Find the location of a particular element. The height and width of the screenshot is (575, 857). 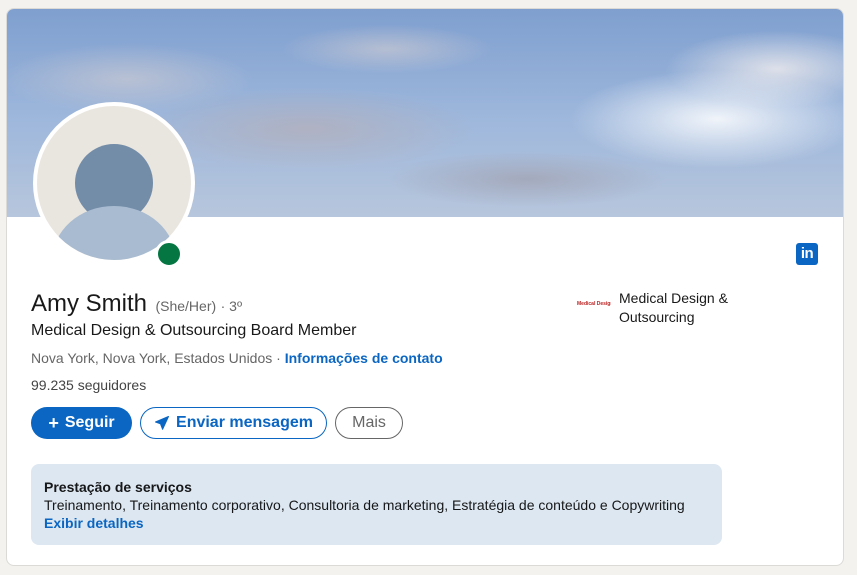

avatar-placeholder is located at coordinates (114, 183).